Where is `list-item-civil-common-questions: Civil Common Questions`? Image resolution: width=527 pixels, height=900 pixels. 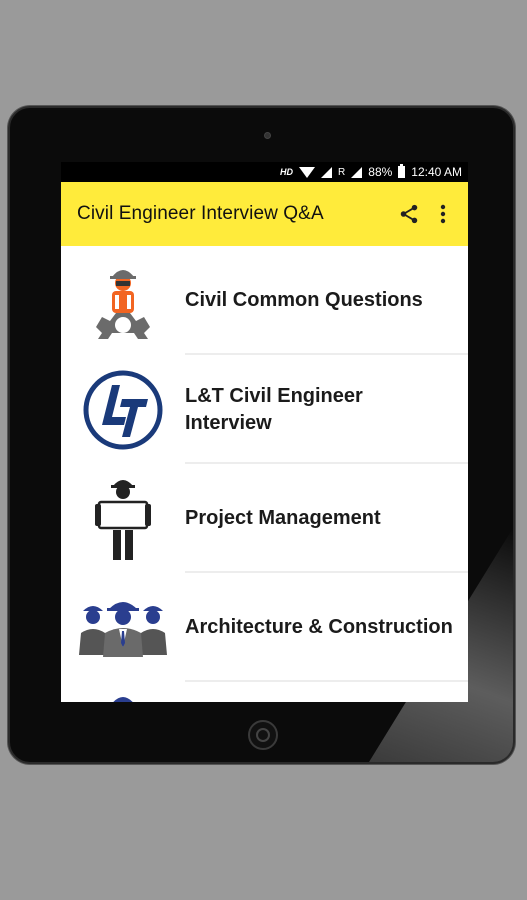 list-item-civil-common-questions: Civil Common Questions is located at coordinates (264, 300).